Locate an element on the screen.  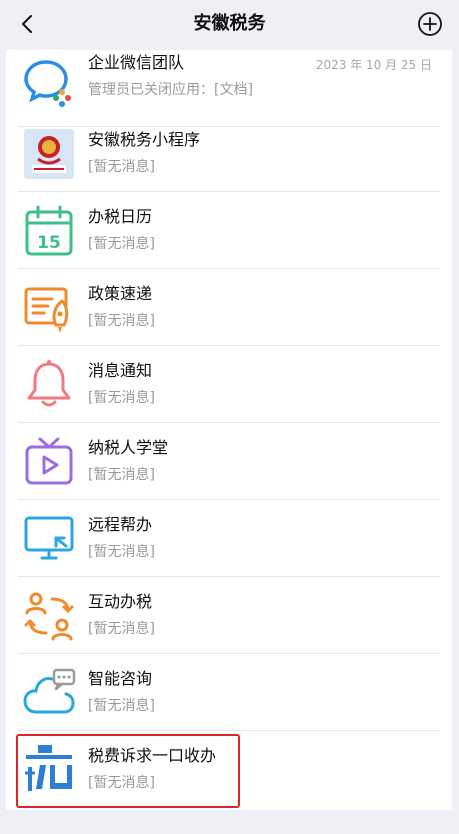
item-subtitle: 管理员已关闭应用：[文档] is located at coordinates (170, 90).